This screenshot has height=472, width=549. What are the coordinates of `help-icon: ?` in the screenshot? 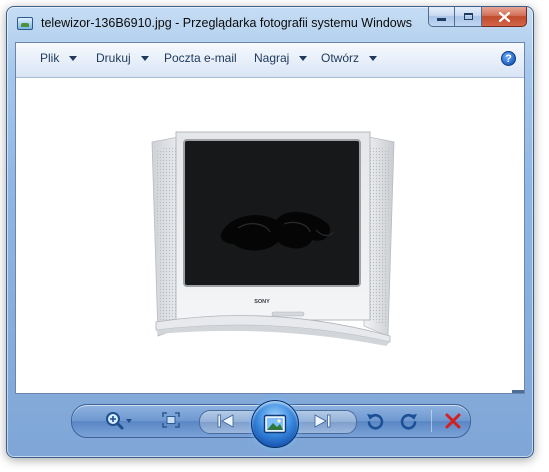 It's located at (508, 58).